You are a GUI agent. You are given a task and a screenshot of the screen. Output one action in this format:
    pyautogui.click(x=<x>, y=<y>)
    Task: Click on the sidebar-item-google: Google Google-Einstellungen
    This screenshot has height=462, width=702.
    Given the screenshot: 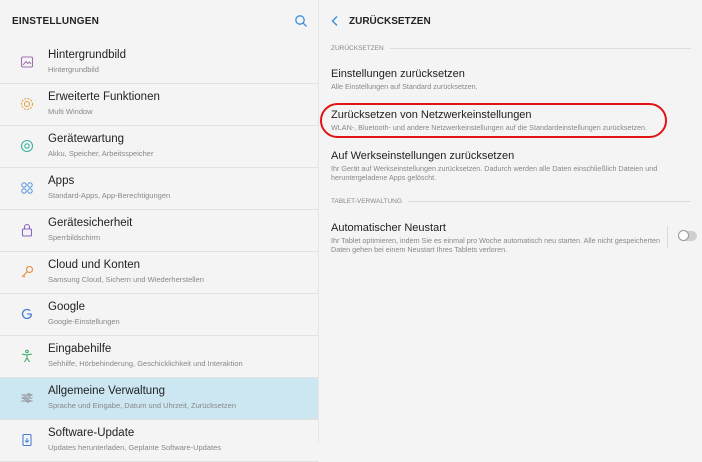 What is the action you would take?
    pyautogui.click(x=159, y=315)
    